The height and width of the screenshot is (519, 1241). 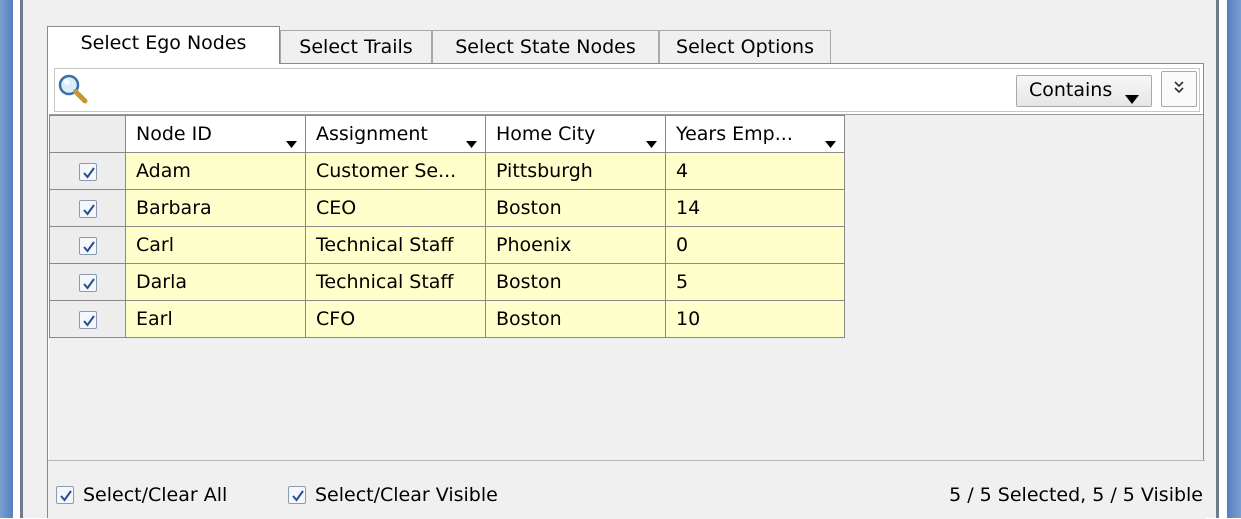 What do you see at coordinates (395, 134) in the screenshot?
I see `column-header-assignment: Assignment` at bounding box center [395, 134].